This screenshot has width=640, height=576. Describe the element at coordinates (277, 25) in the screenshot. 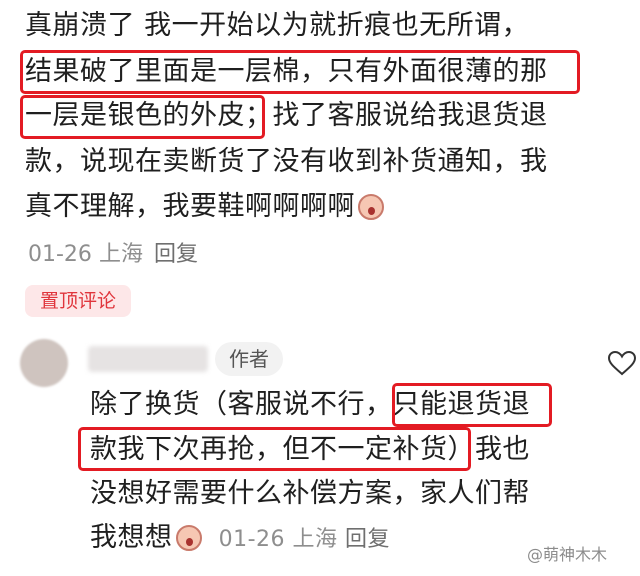

I see `comment-line-1: 真崩溃了 我一开始以为就折痕也无所谓，` at that location.